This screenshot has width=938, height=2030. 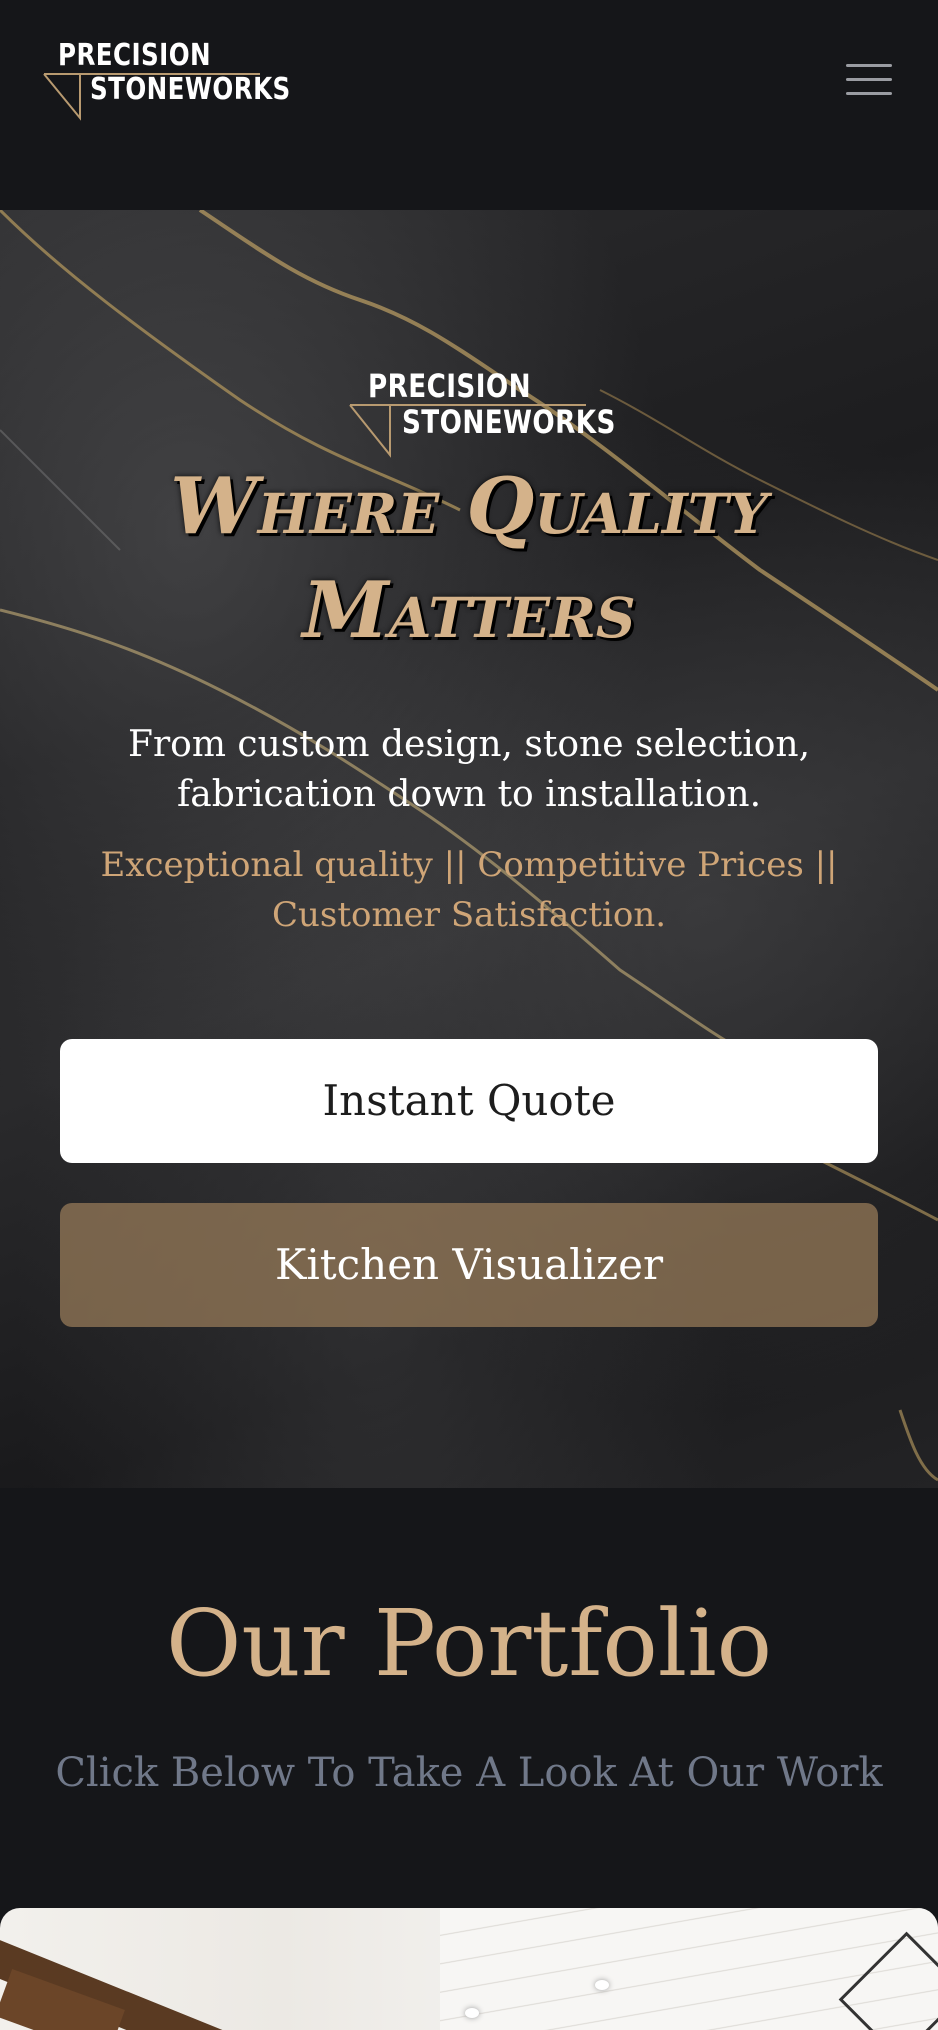 I want to click on headline-line1: Where Quality, so click(x=469, y=506).